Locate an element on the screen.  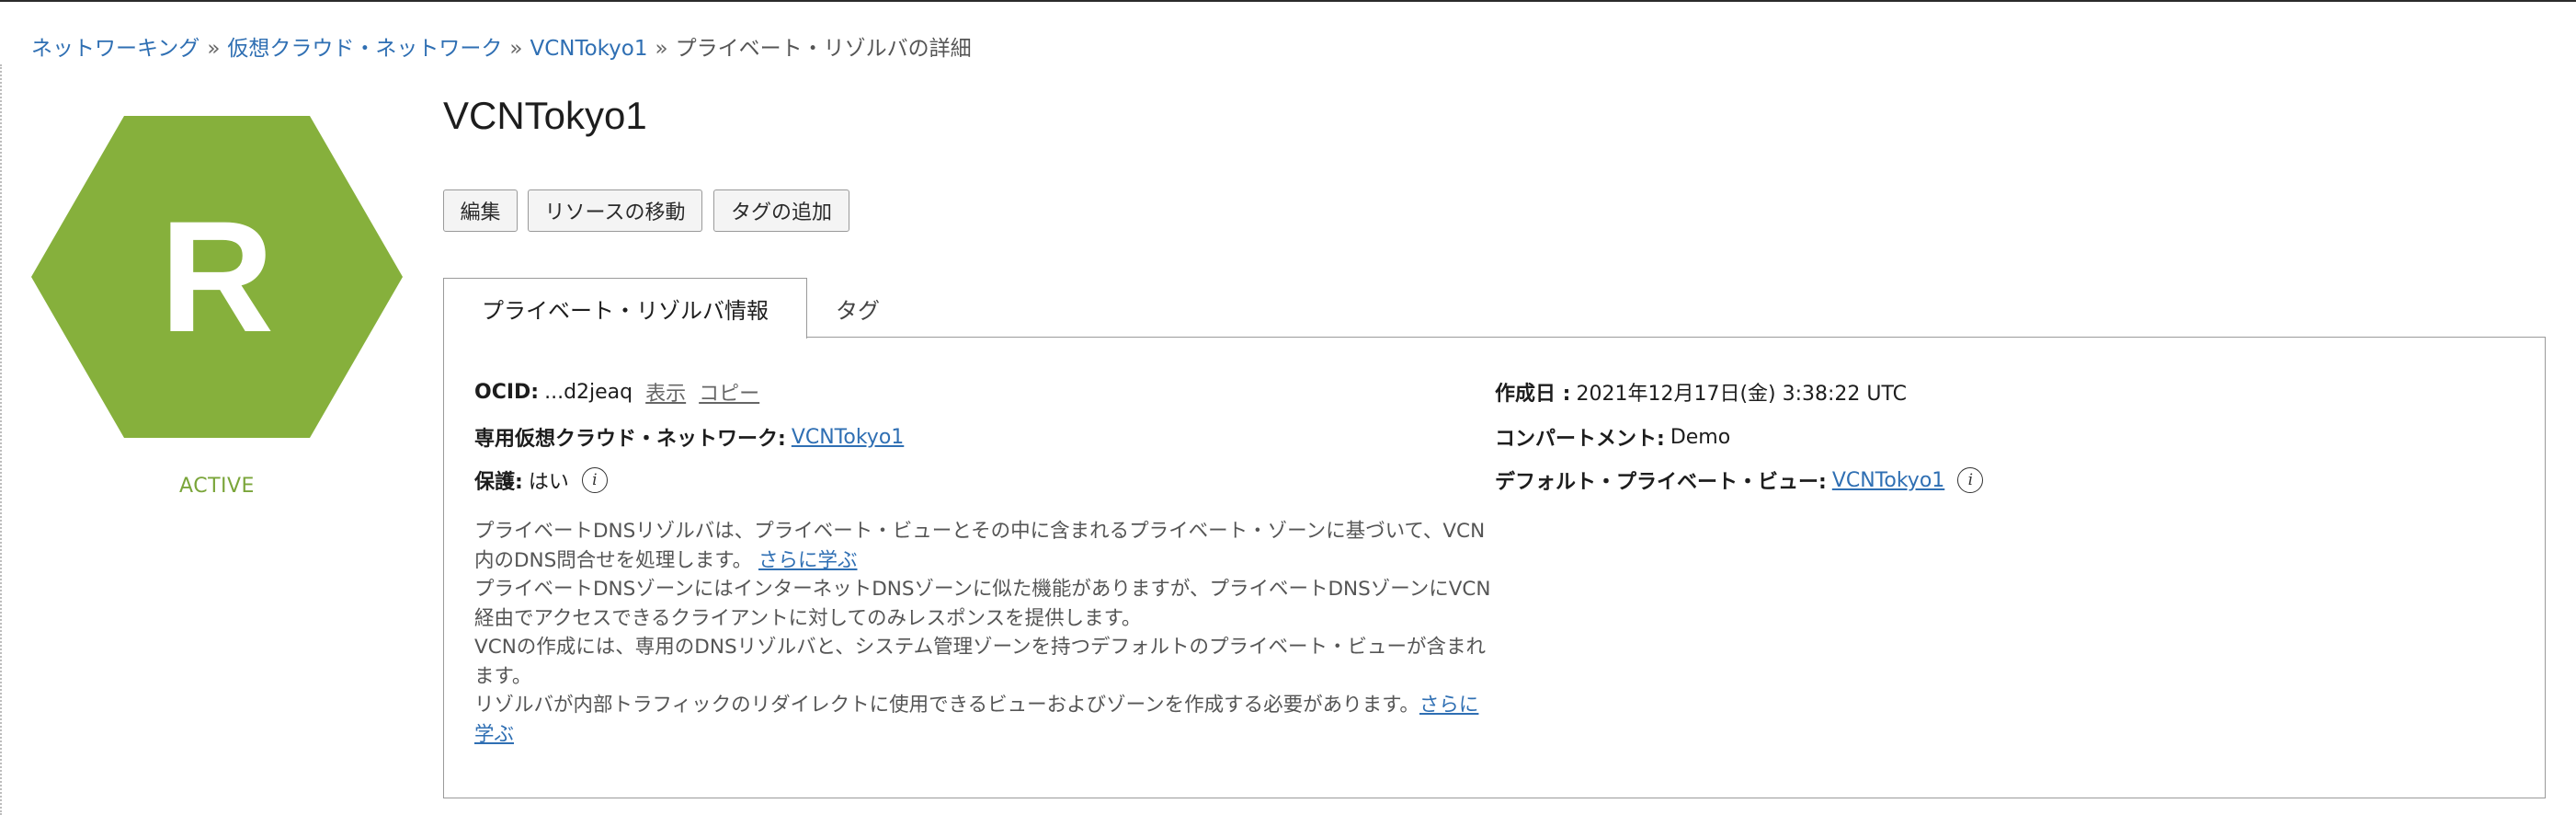
page-title: VCNTokyo1 is located at coordinates (545, 115).